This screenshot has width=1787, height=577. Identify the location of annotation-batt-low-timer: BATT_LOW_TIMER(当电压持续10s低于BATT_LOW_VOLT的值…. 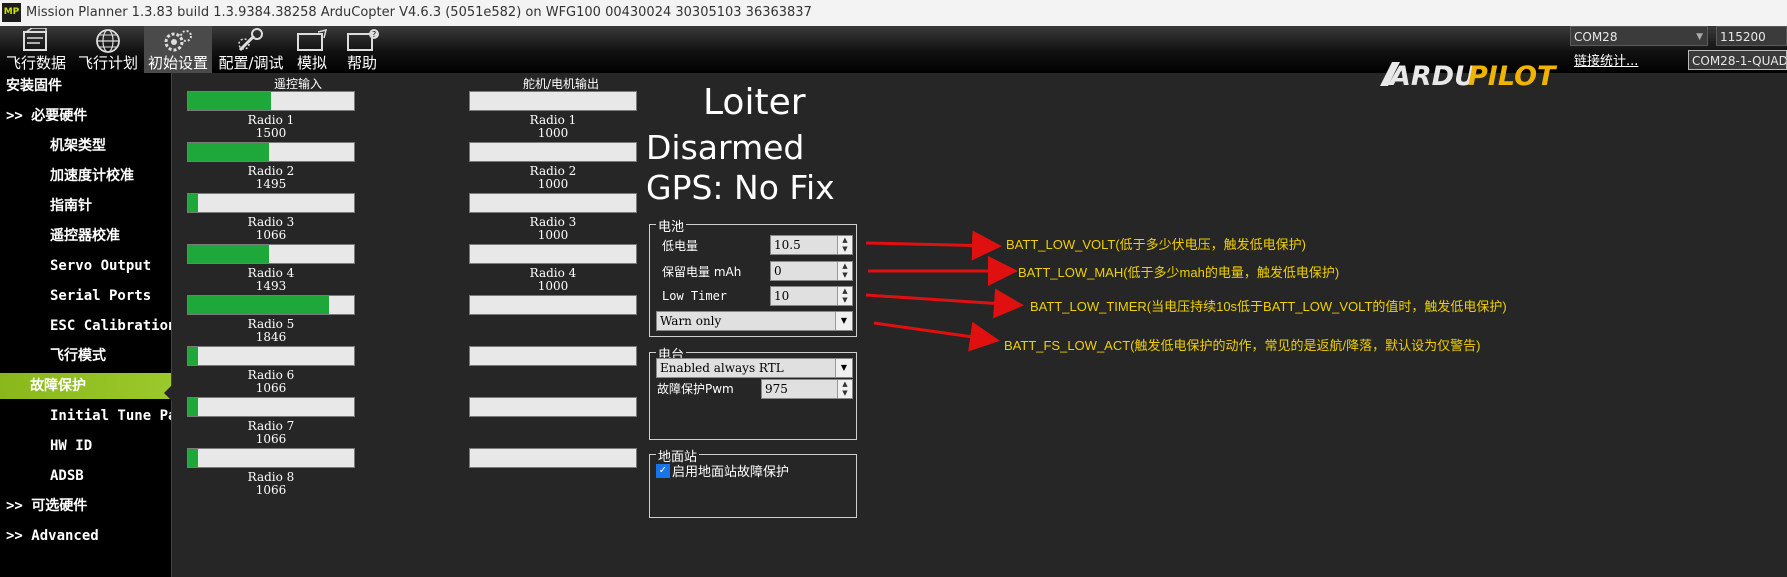
(1268, 306).